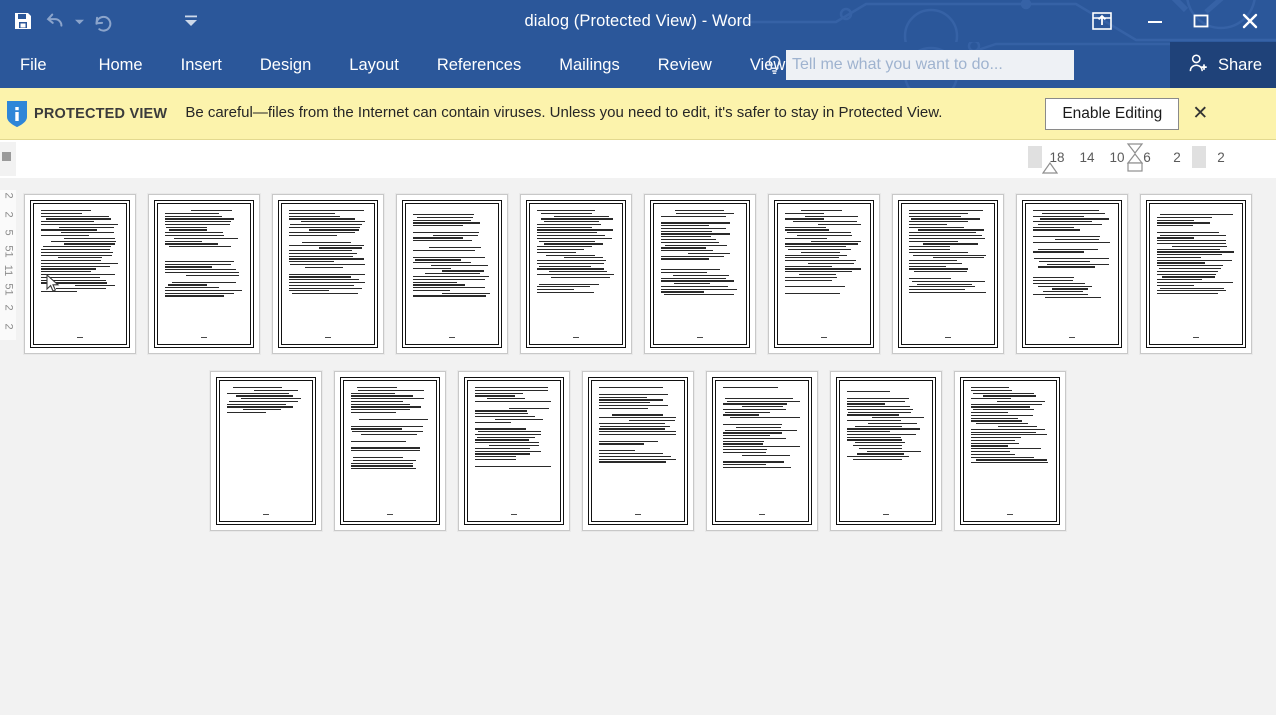 The image size is (1276, 715). I want to click on close-message-bar-icon: ✕, so click(1200, 114).